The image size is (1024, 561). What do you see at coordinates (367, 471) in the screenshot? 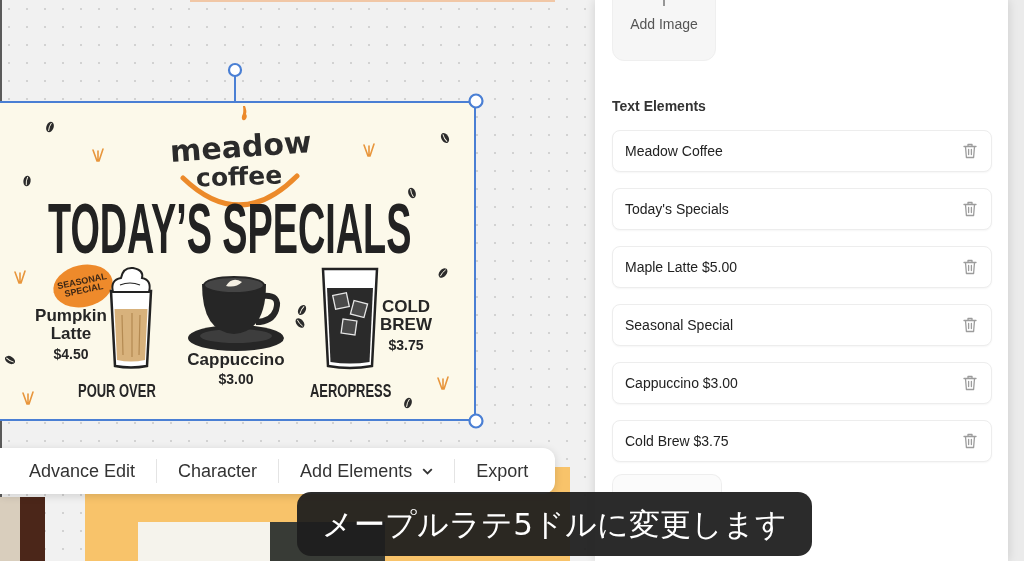
I see `toolbar-button: Add Elements` at bounding box center [367, 471].